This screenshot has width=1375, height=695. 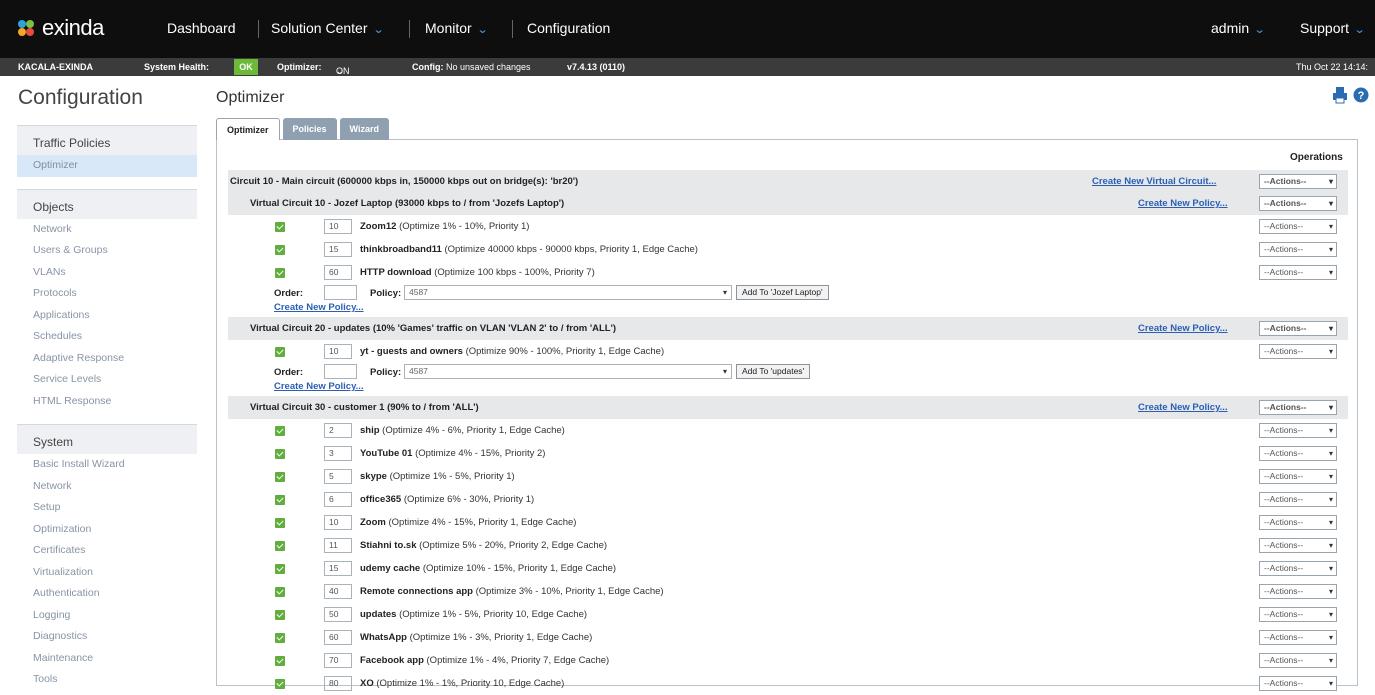 I want to click on tab-wizard: Wizard, so click(x=364, y=129).